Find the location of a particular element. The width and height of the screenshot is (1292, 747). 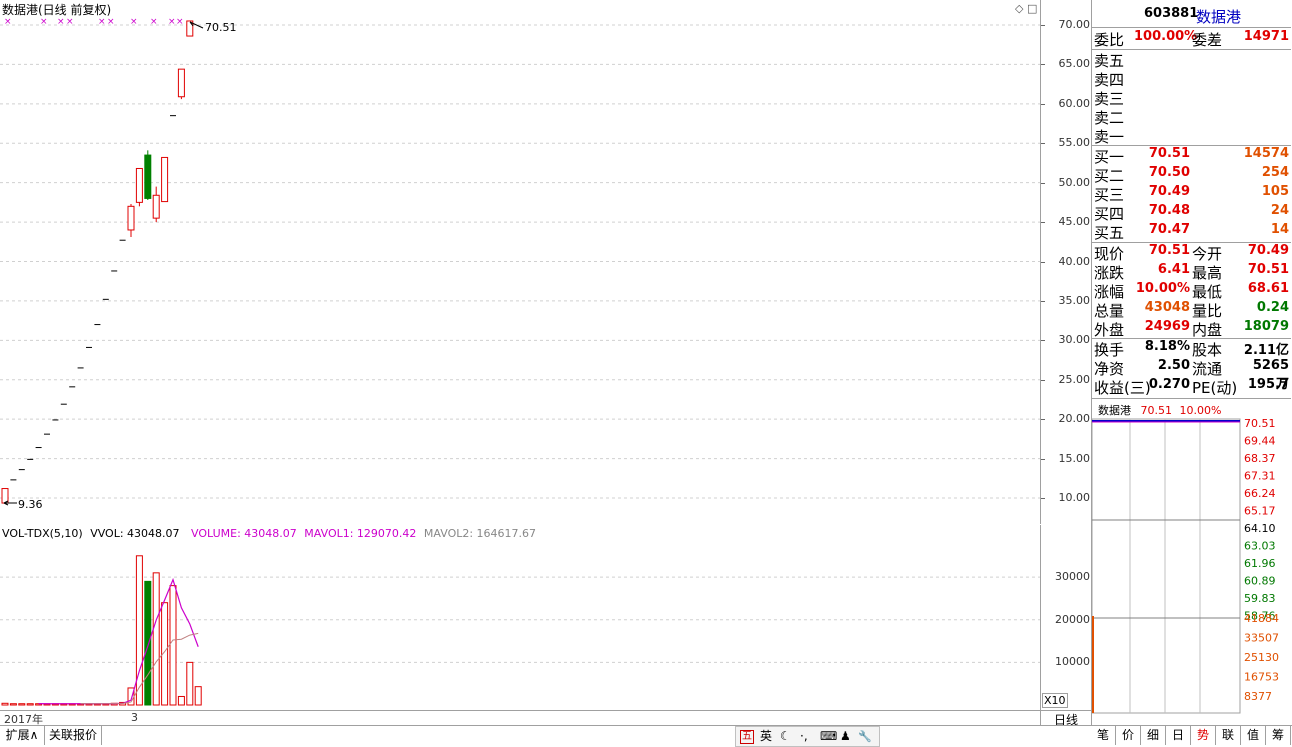

stat-label: 现价 is located at coordinates (1109, 254).